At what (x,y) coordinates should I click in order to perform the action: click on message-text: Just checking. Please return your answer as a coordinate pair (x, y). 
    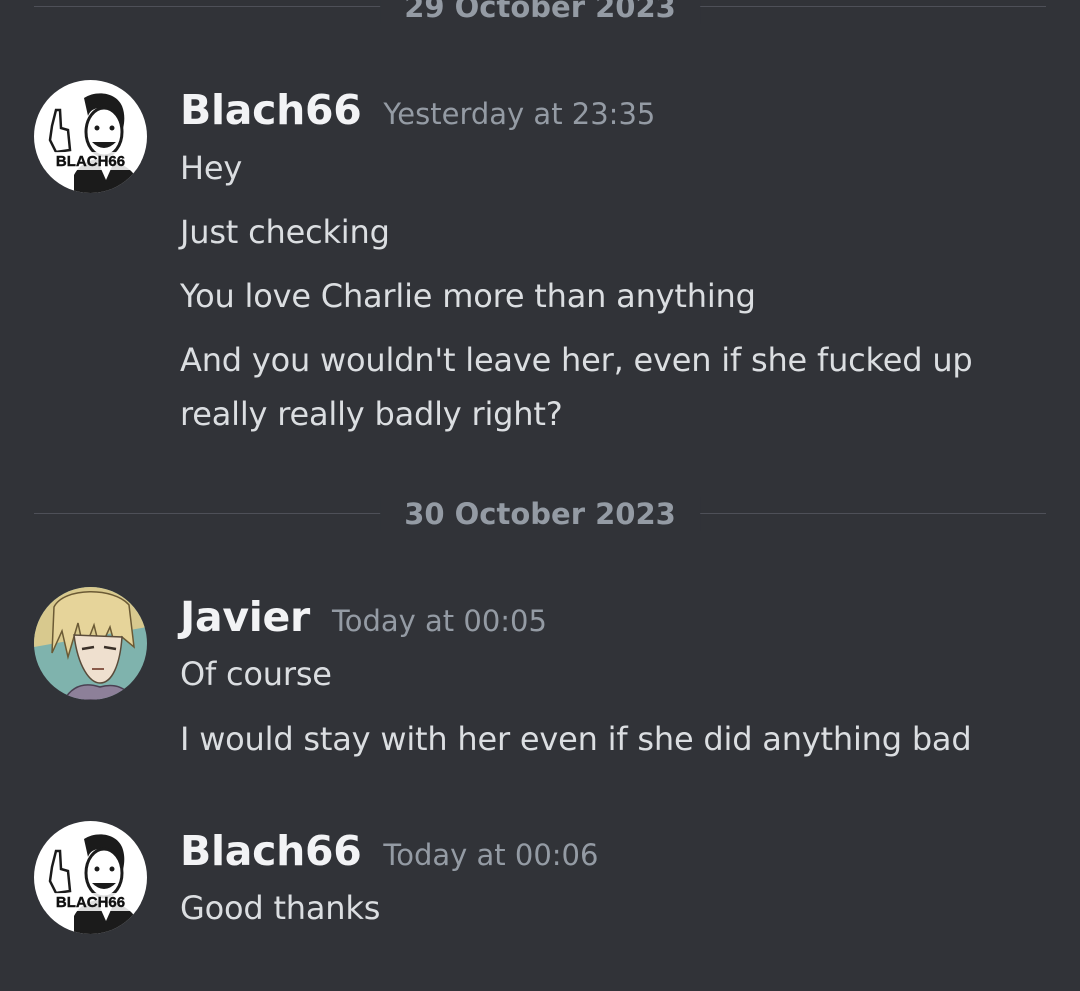
    Looking at the image, I should click on (285, 232).